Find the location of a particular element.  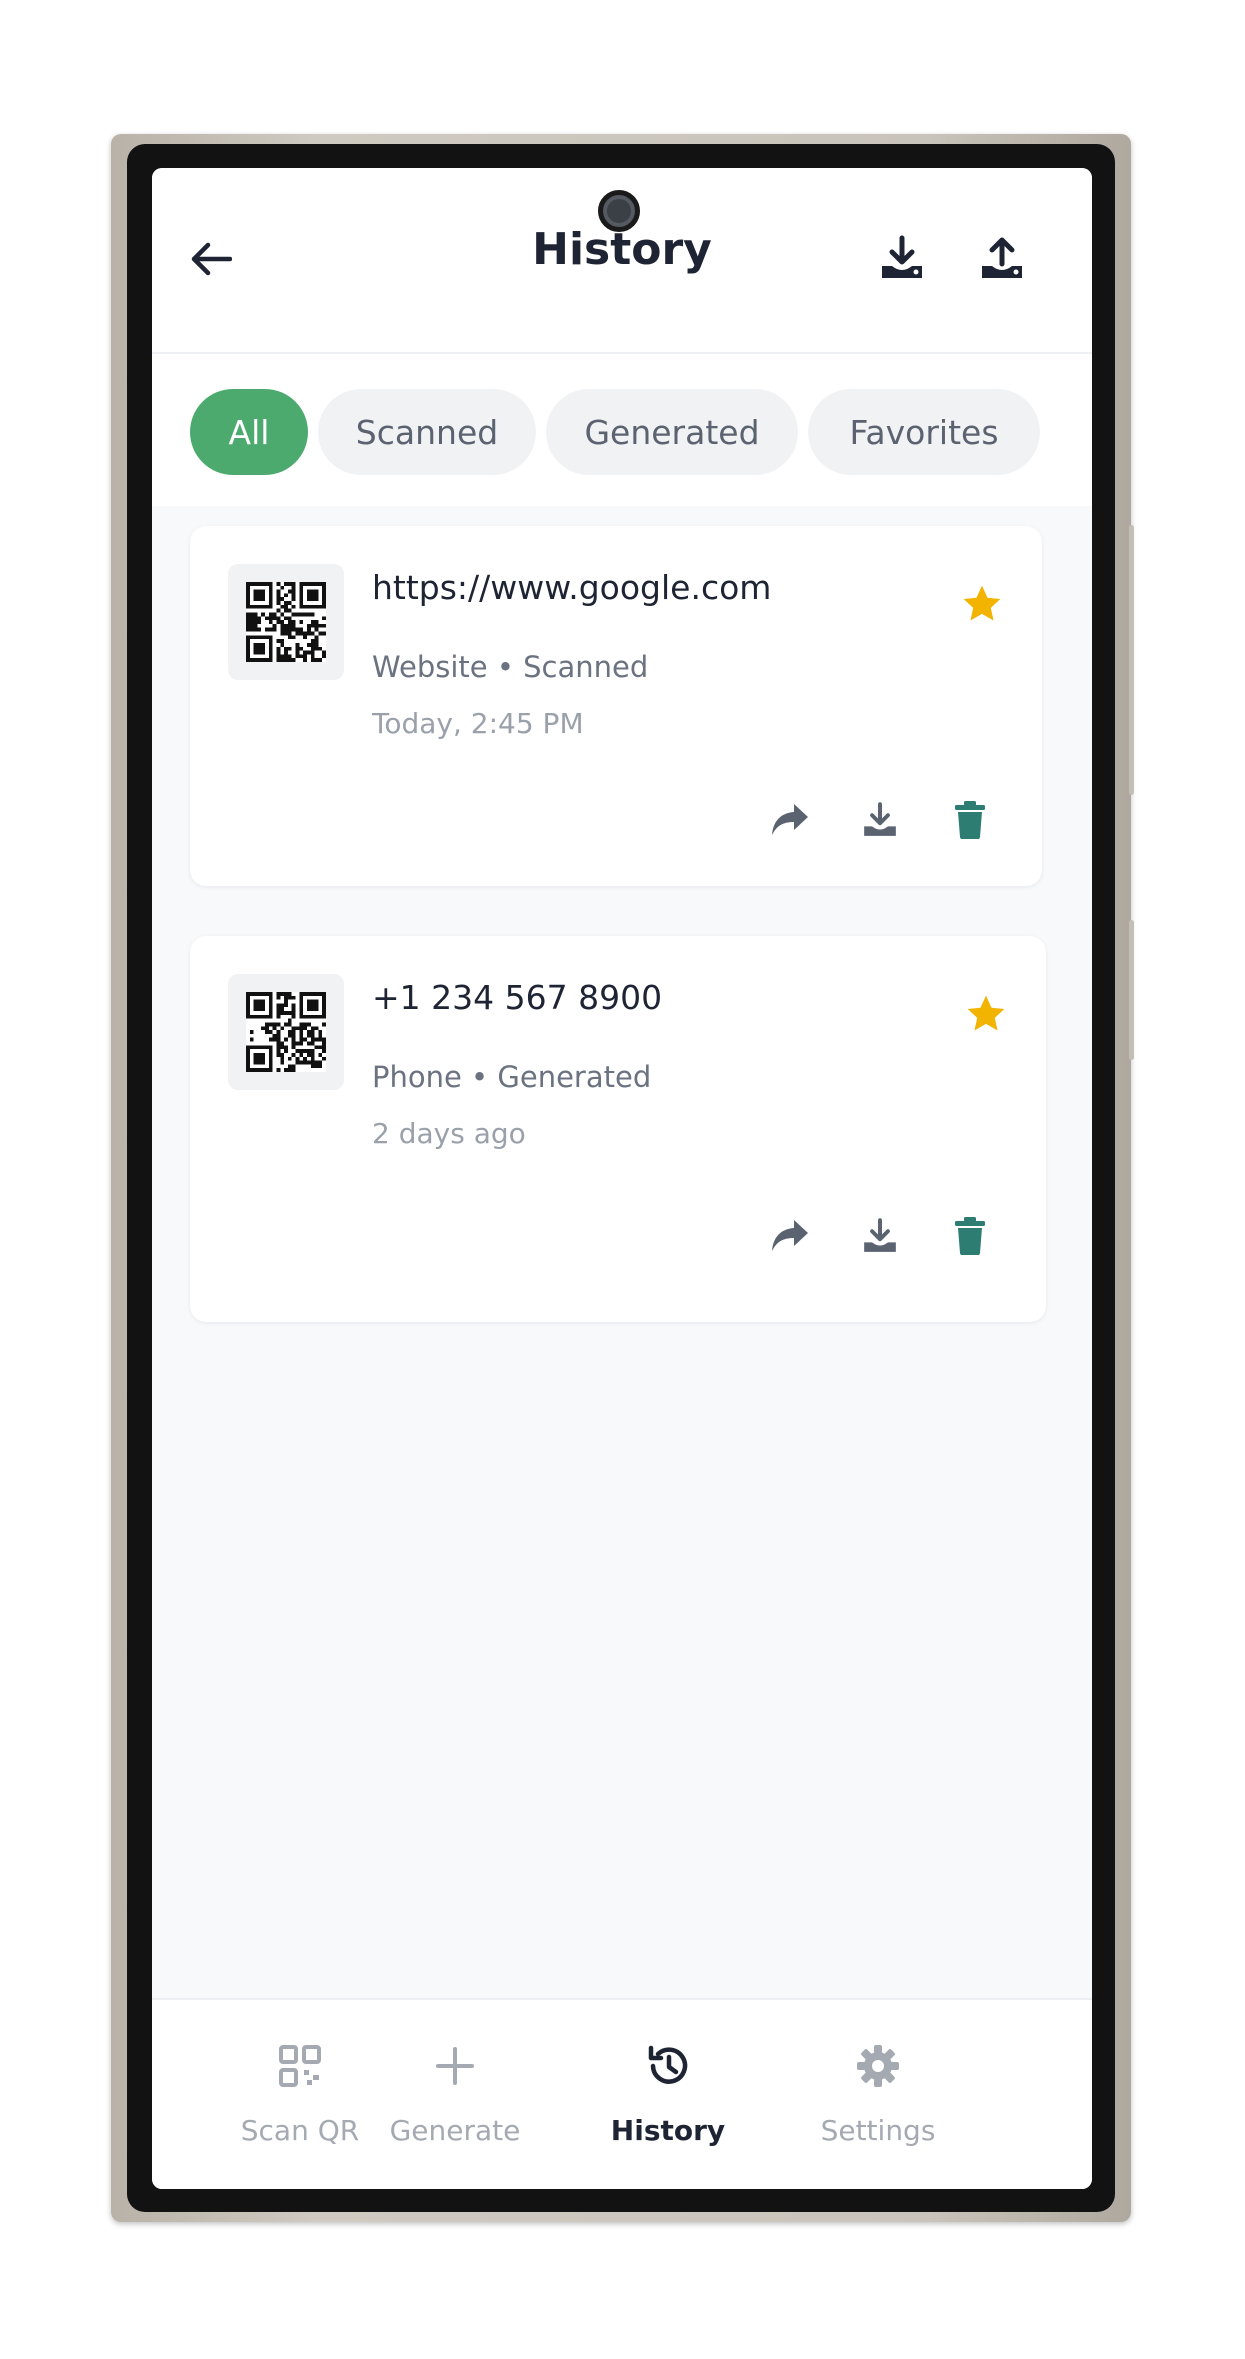

plus-icon is located at coordinates (455, 2066).